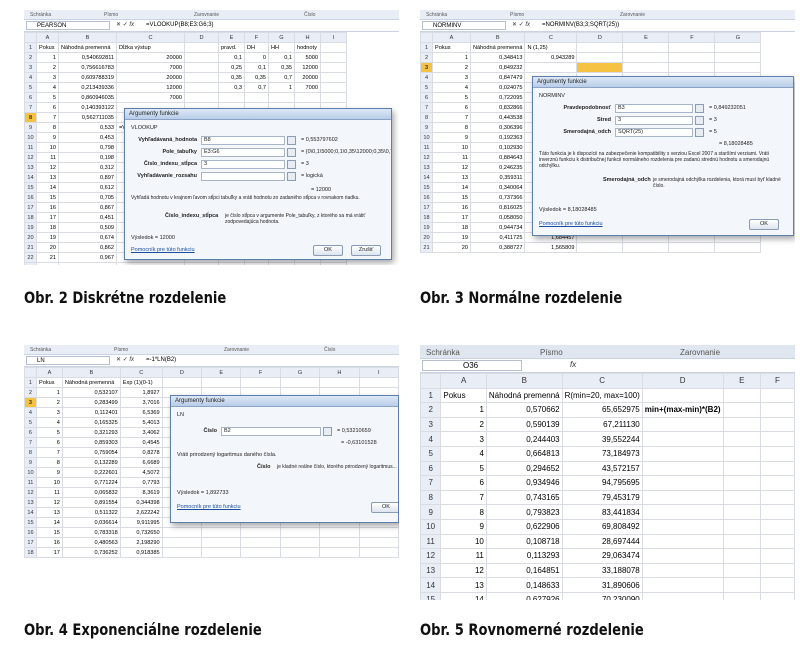 The height and width of the screenshot is (649, 800). What do you see at coordinates (524, 468) in the screenshot?
I see `cell: 0,294652` at bounding box center [524, 468].